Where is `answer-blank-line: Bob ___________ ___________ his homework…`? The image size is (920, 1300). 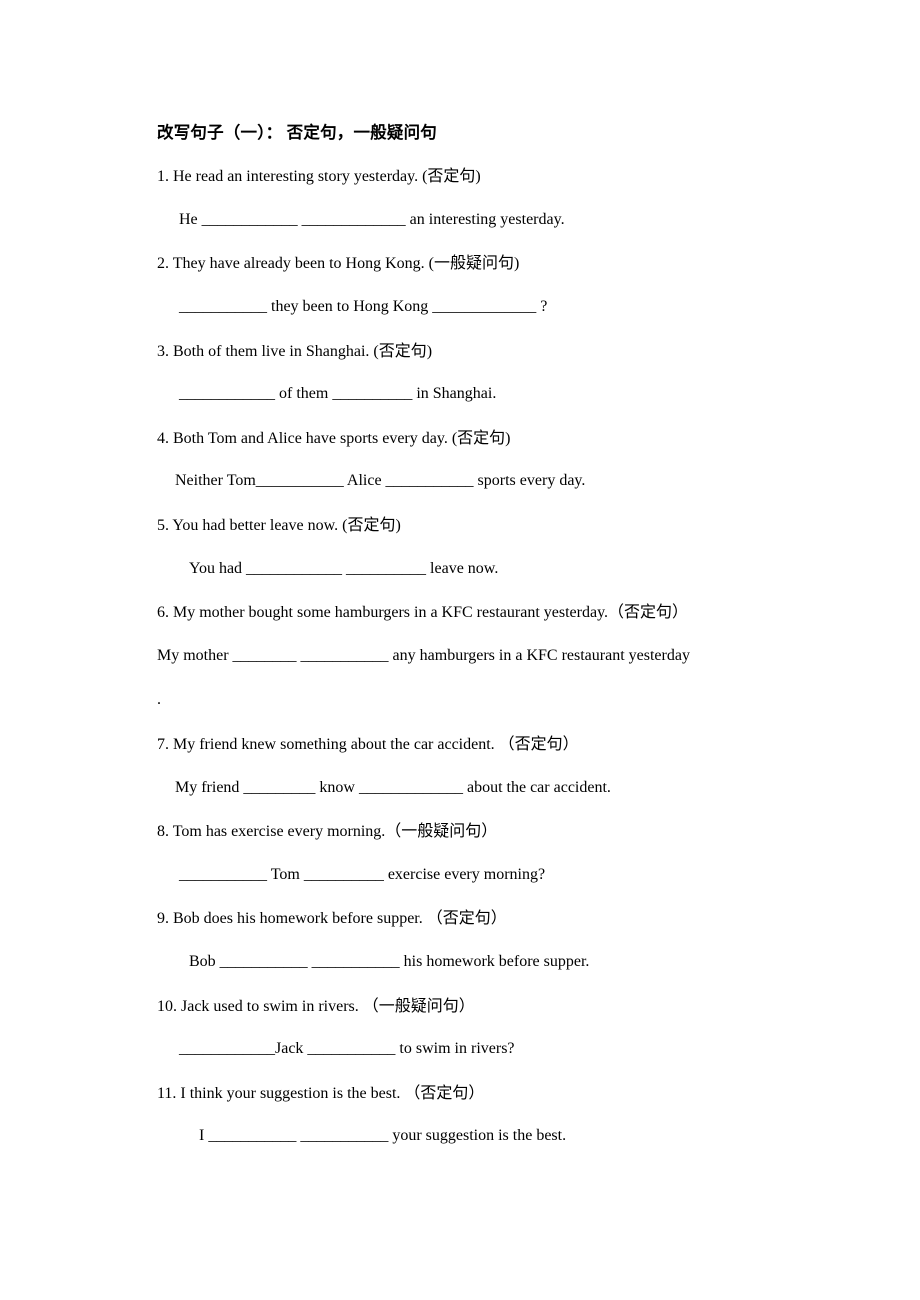
answer-blank-line: Bob ___________ ___________ his homework… is located at coordinates (477, 962).